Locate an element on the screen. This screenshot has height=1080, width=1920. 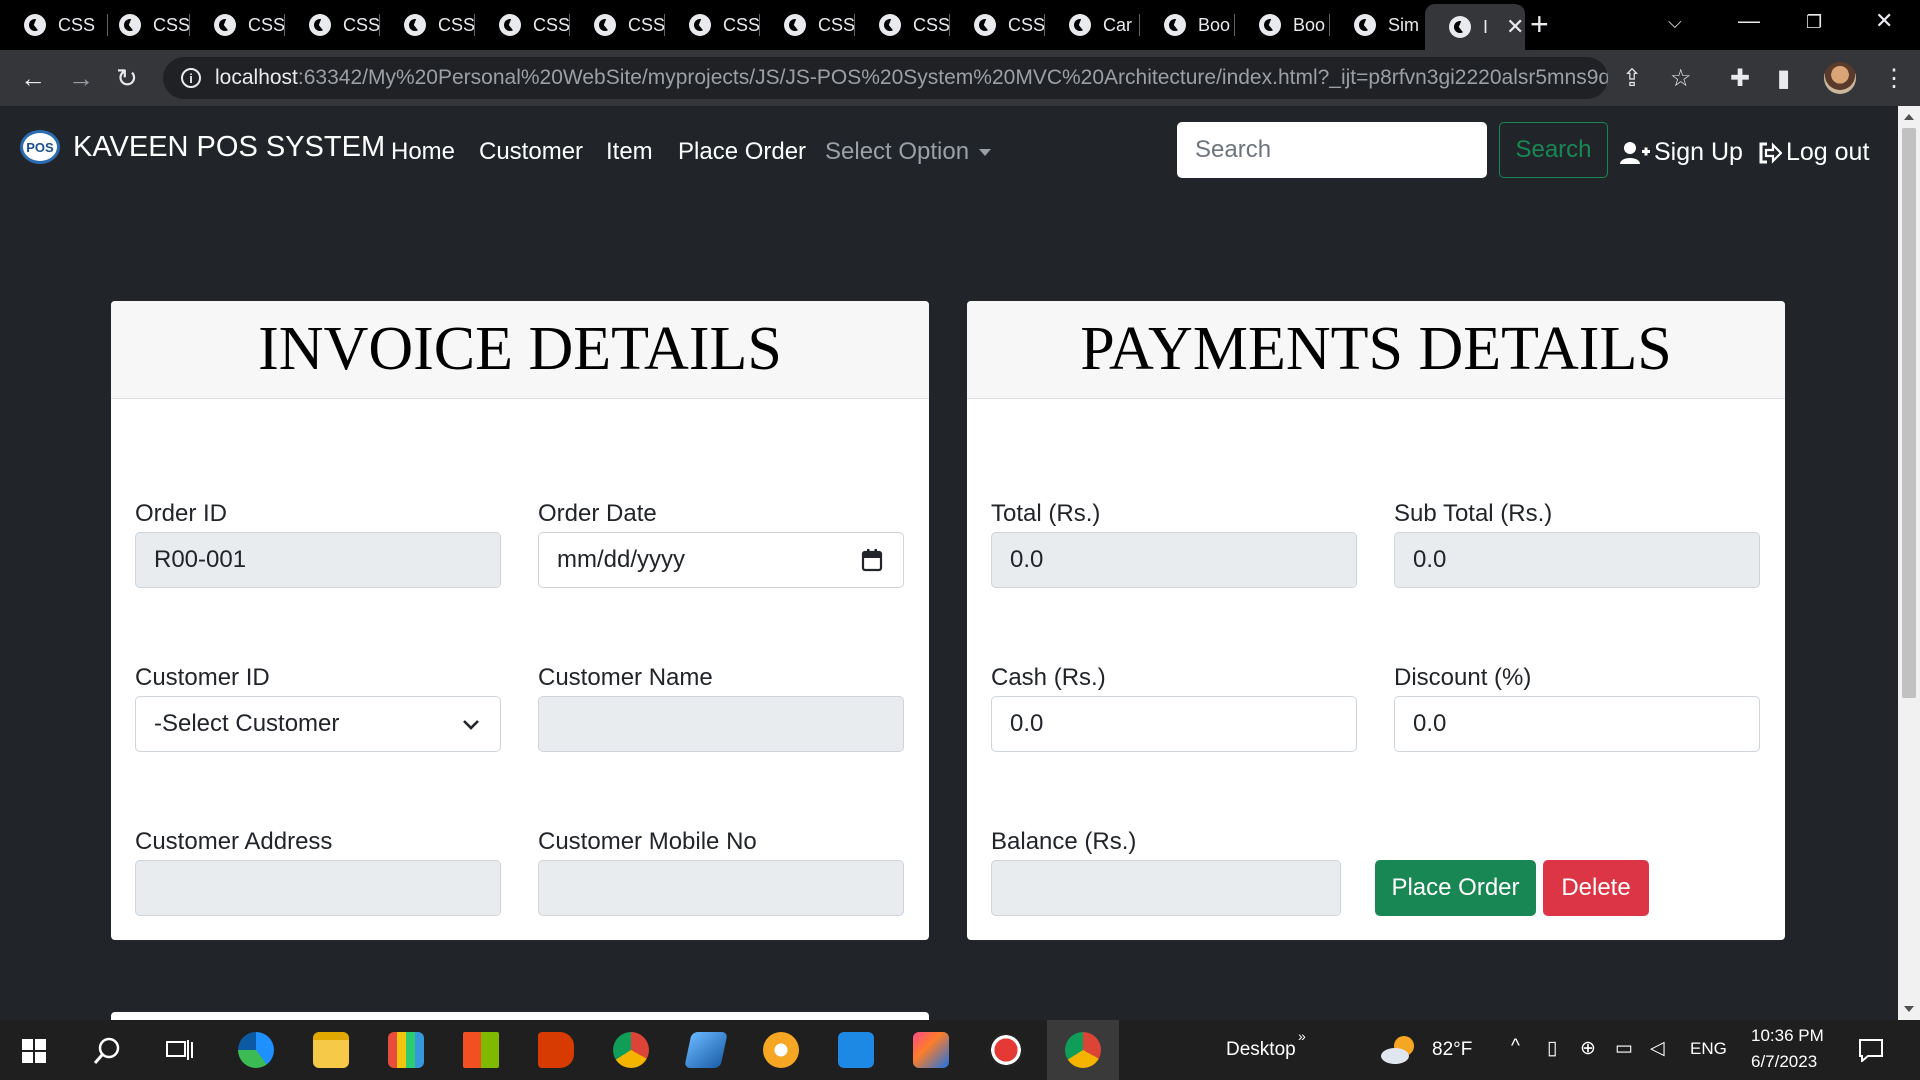
battery-icon: ▭ is located at coordinates (1624, 1048).